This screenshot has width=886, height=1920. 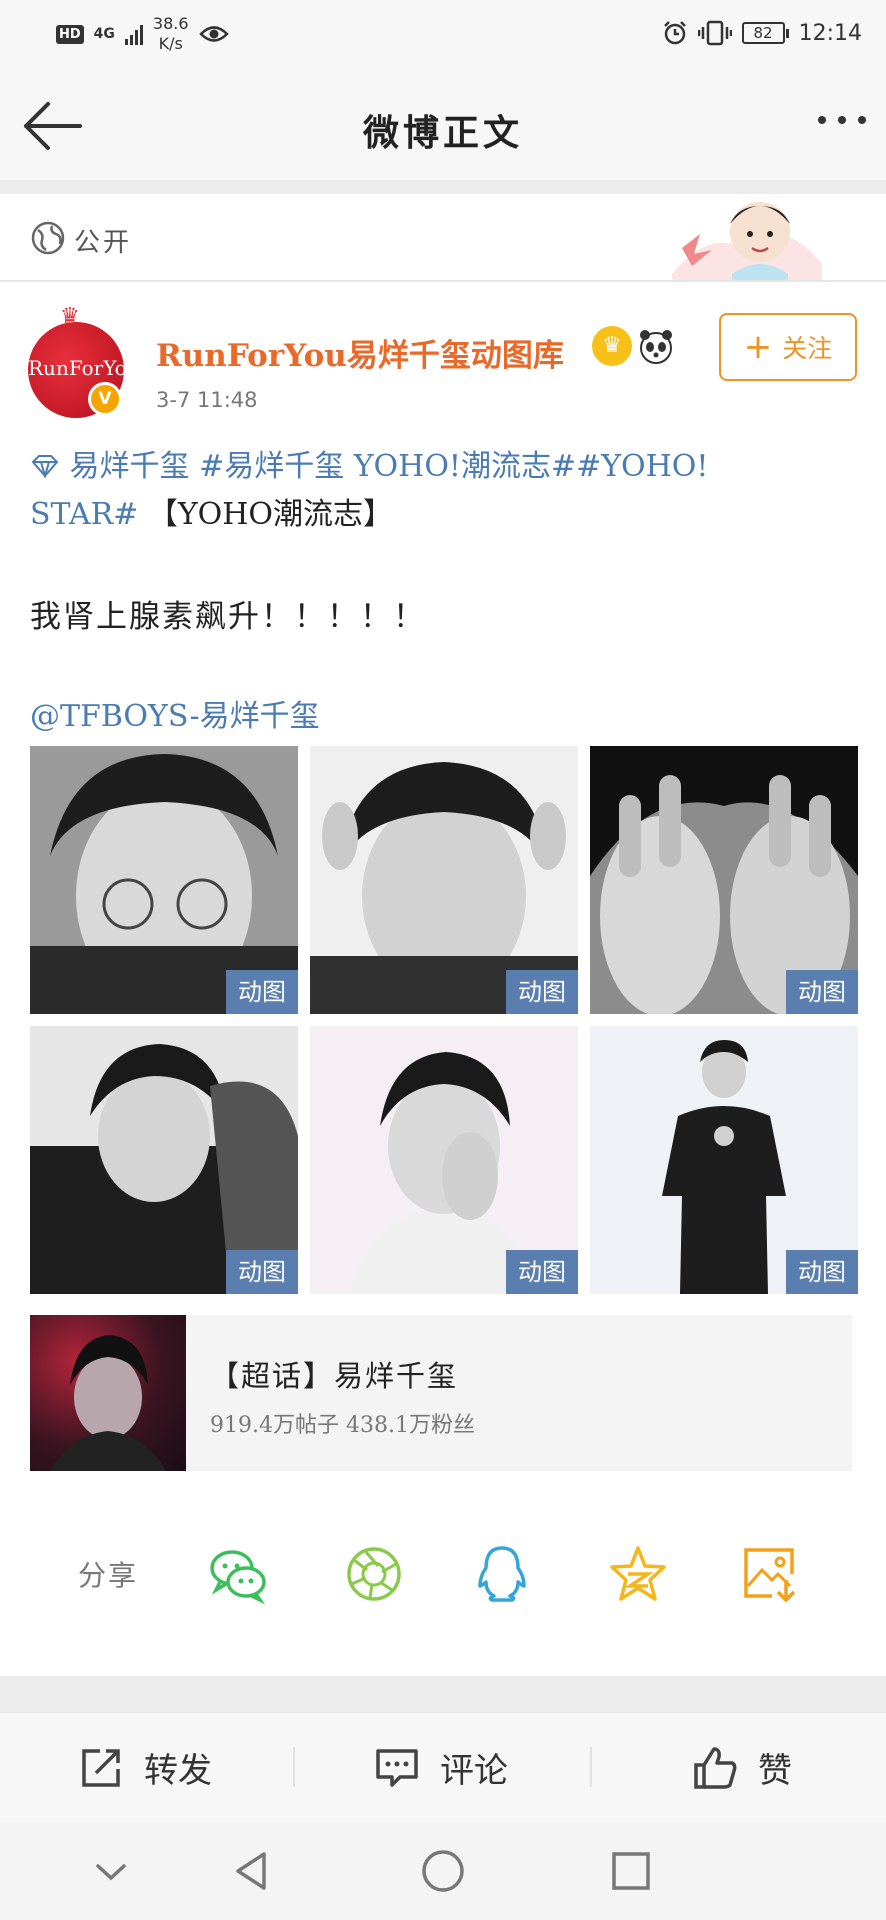 I want to click on status-time: 12:14, so click(x=830, y=33).